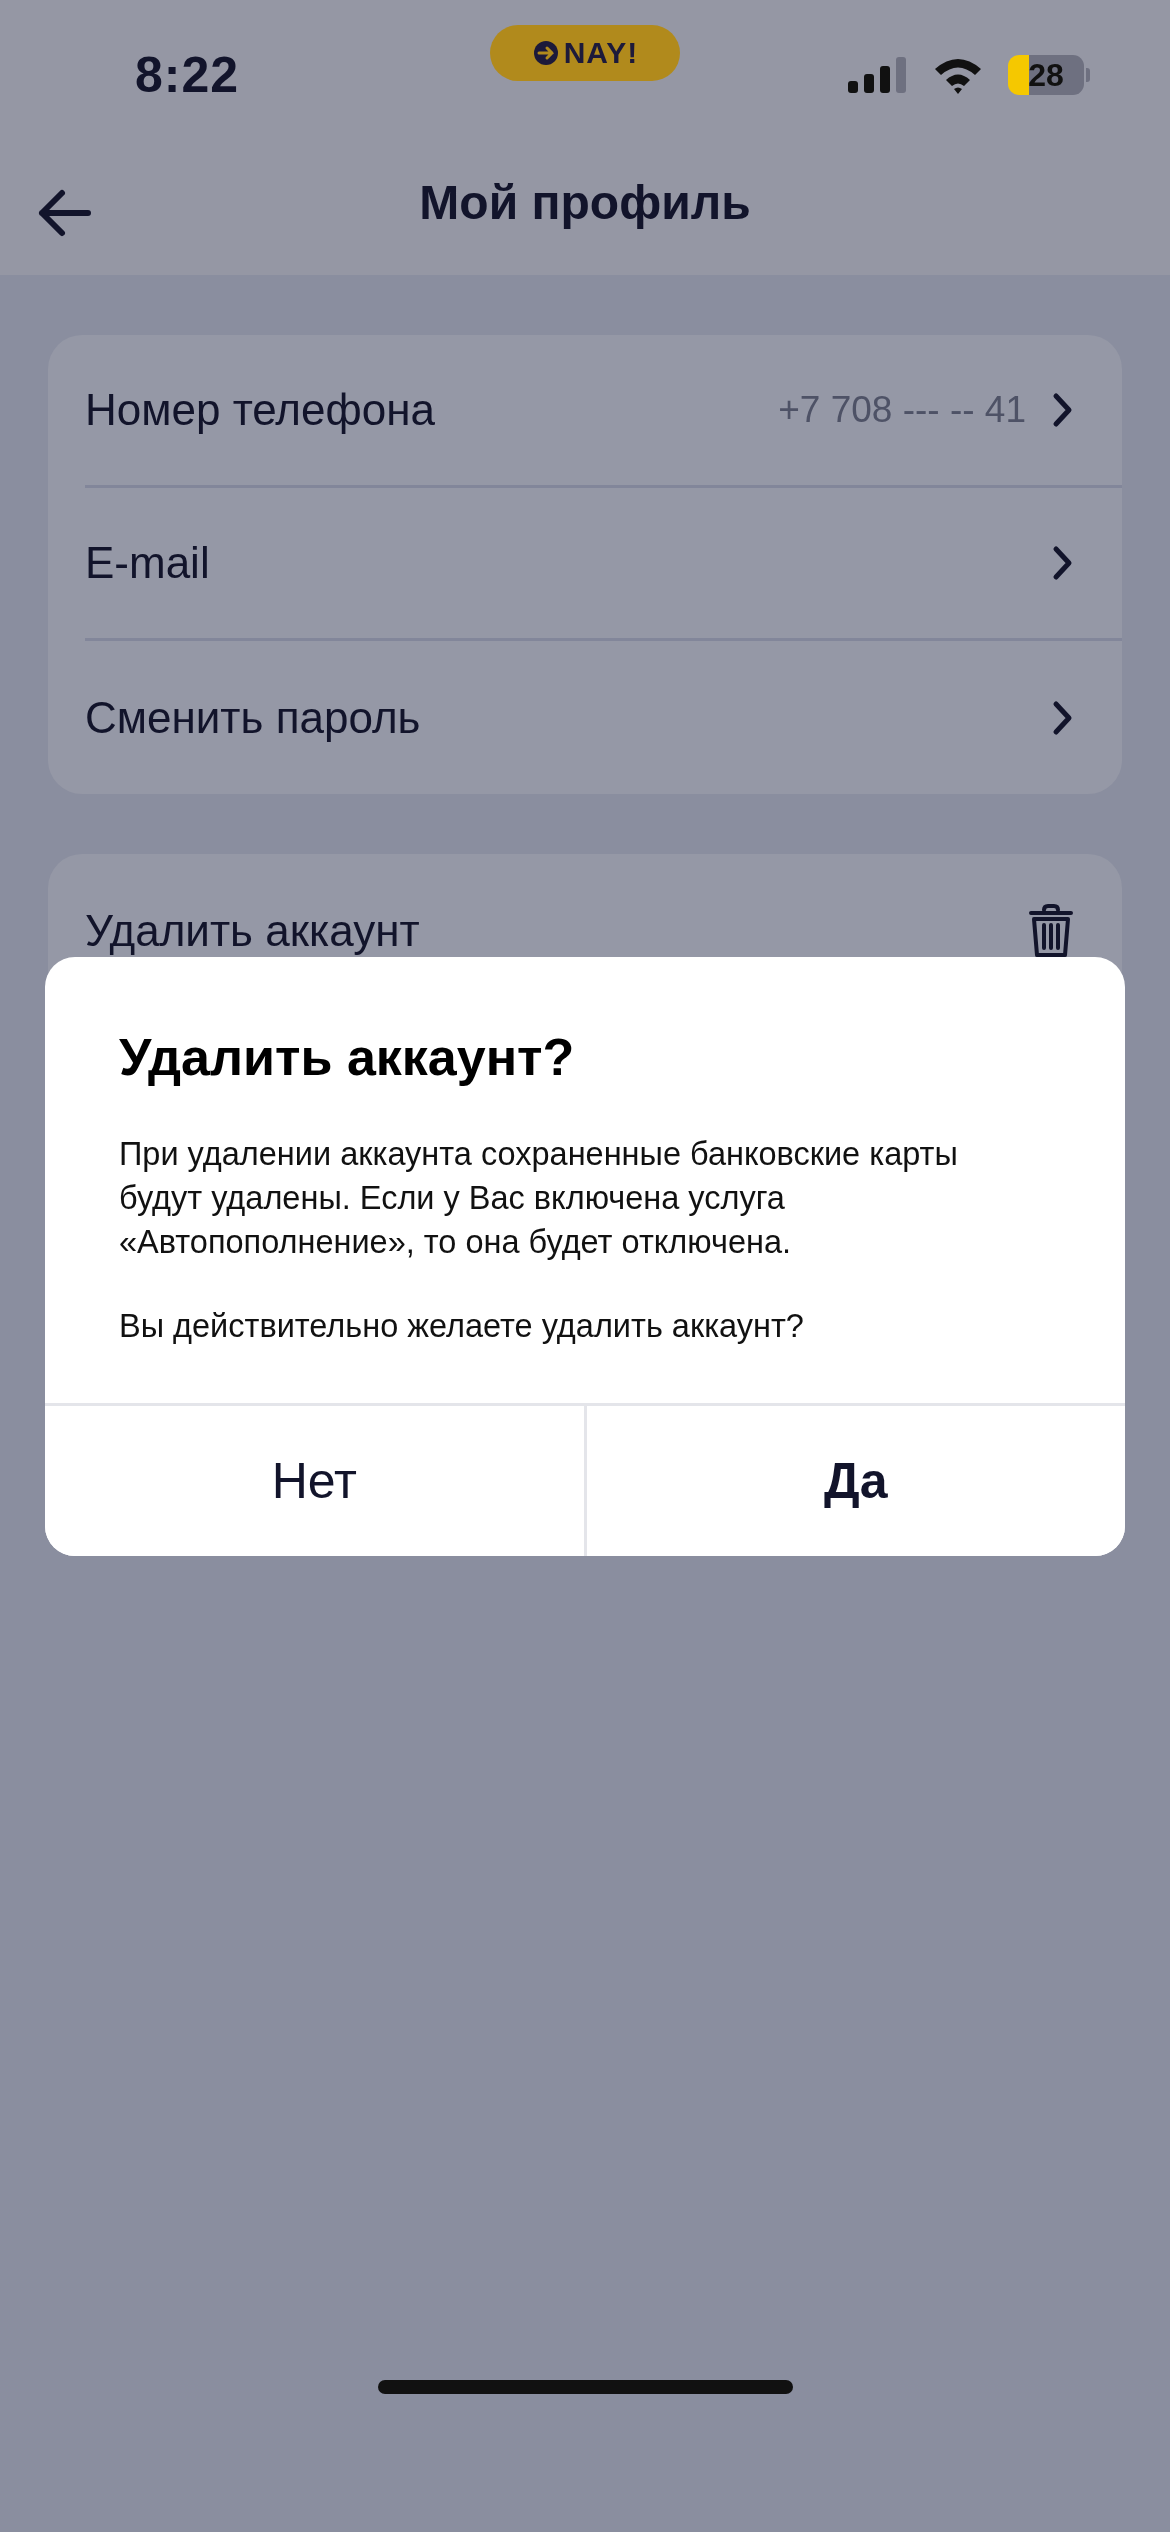 This screenshot has width=1170, height=2532. I want to click on delete-account-row: Удалить аккаунт, so click(603, 930).